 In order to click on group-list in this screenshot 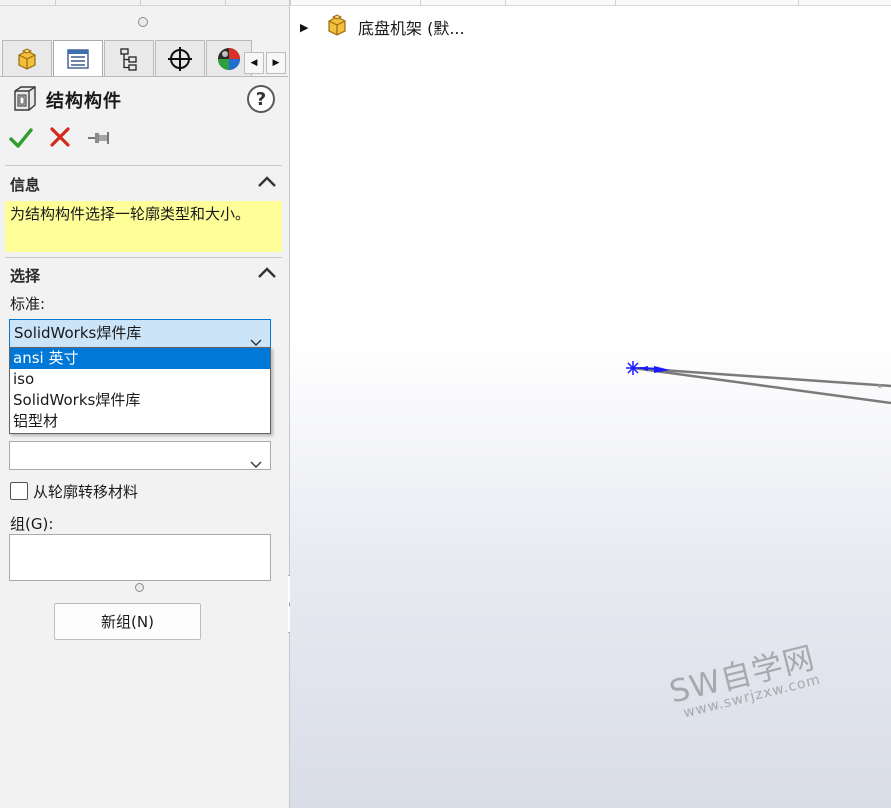, I will do `click(140, 557)`.